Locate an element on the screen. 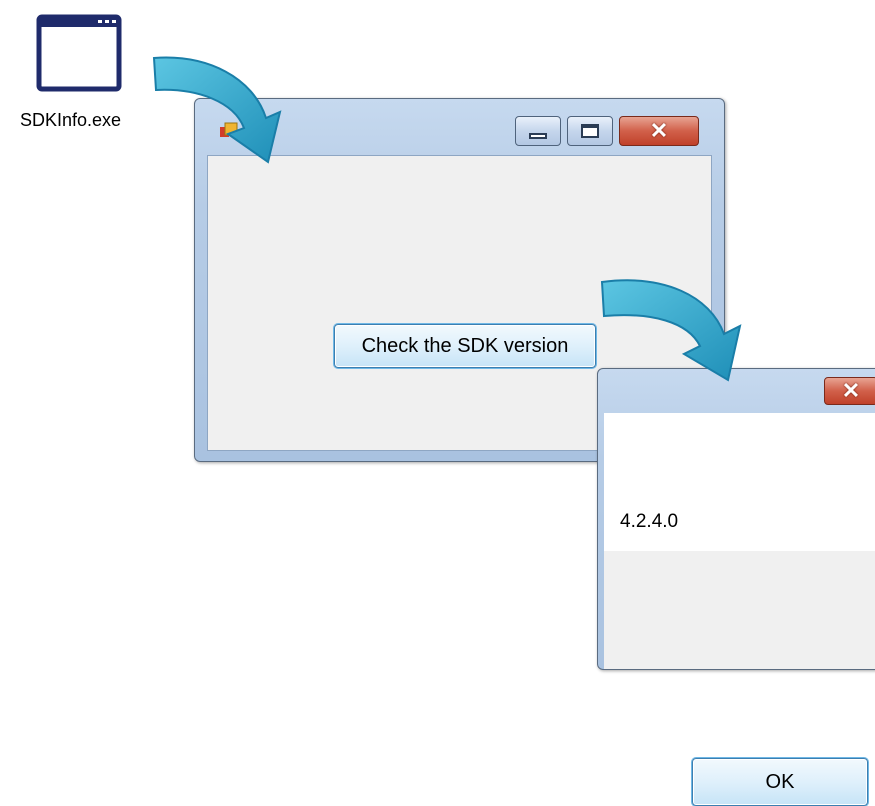 The height and width of the screenshot is (806, 875). close-button: ✕ is located at coordinates (659, 131).